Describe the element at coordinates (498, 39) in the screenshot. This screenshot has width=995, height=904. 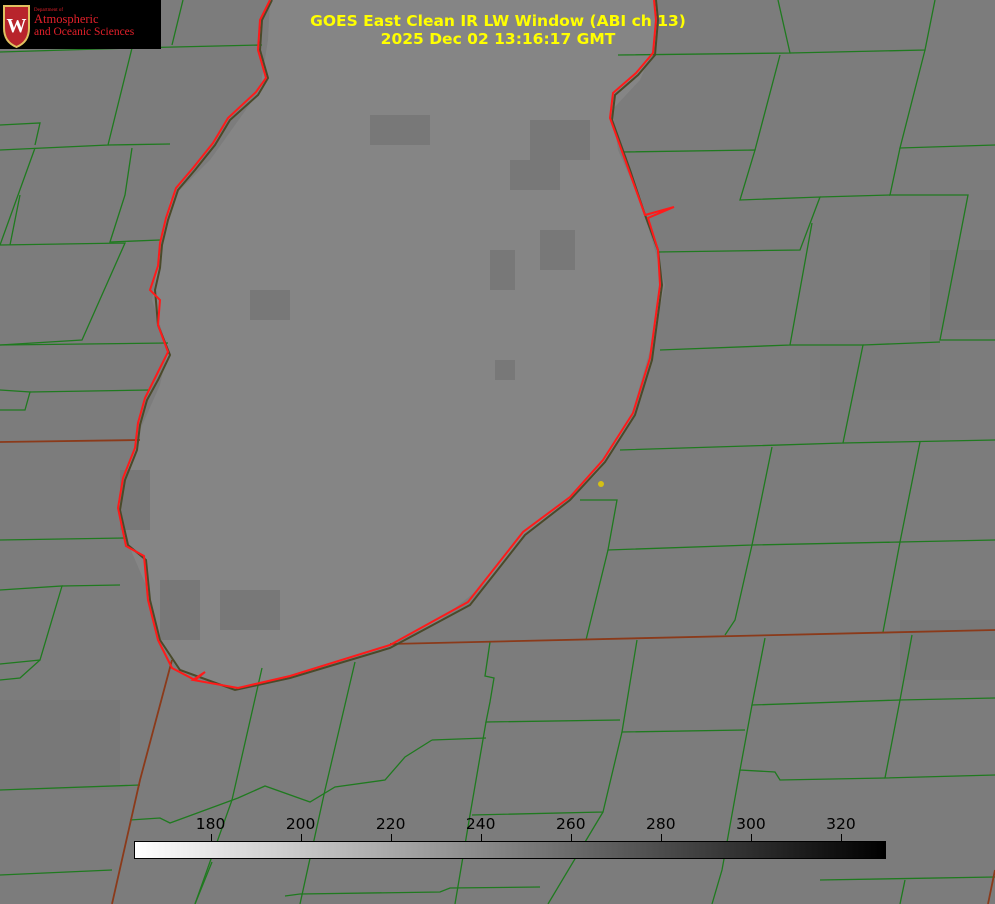
I see `title-line-timestamp: 2025 Dec 02 13:16:17 GMT` at that location.